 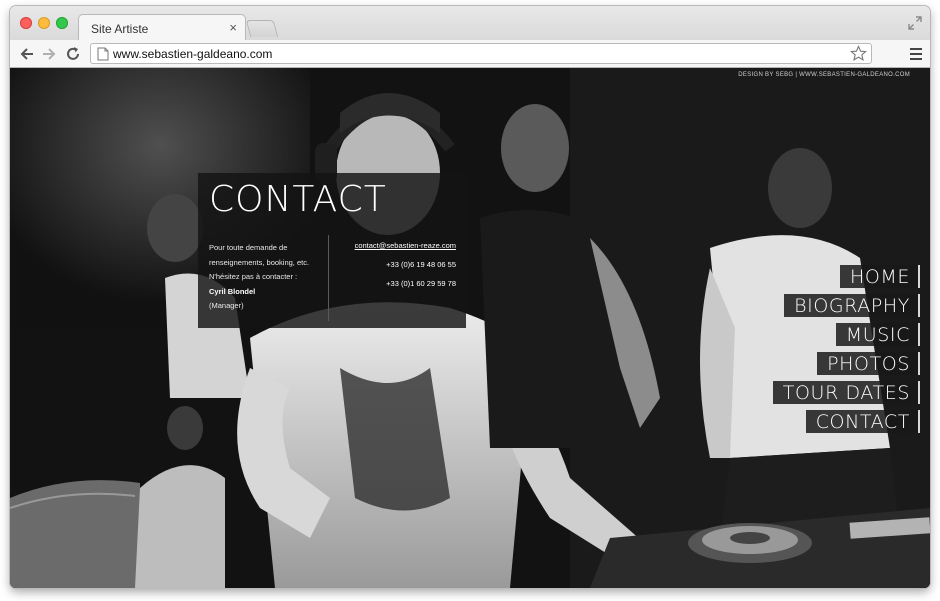 I want to click on contact-divider, so click(x=328, y=278).